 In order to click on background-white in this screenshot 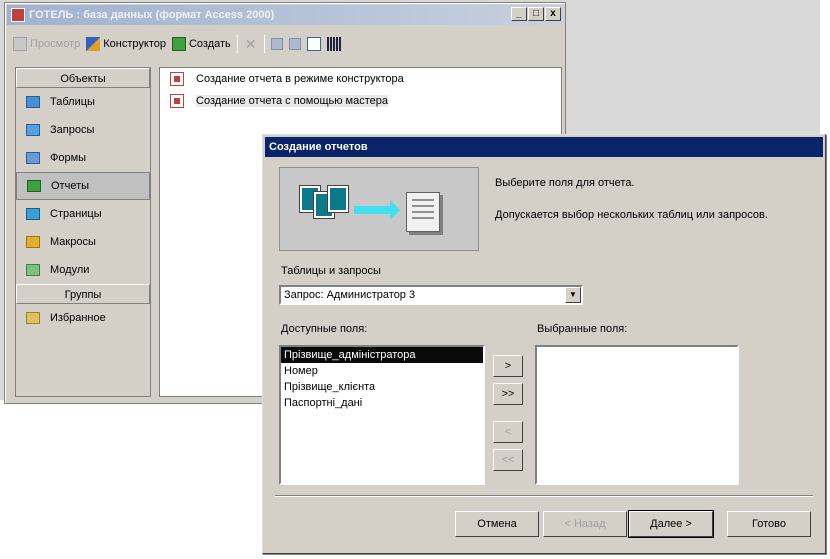, I will do `click(132, 479)`.